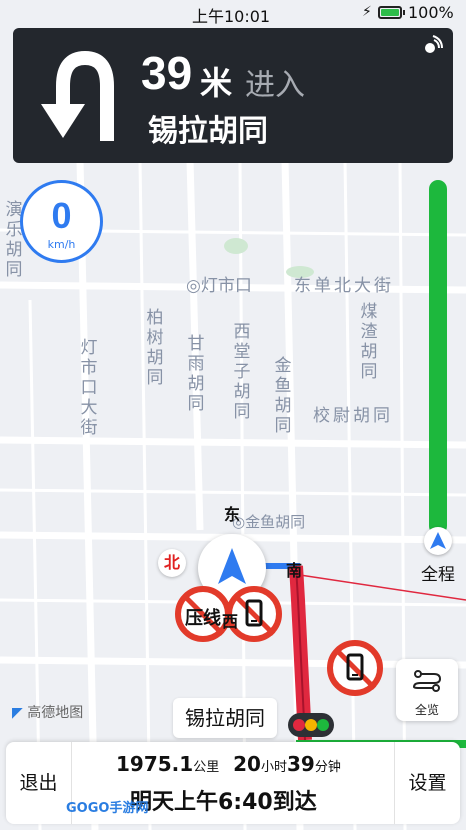 The height and width of the screenshot is (830, 466). Describe the element at coordinates (167, 73) in the screenshot. I see `guidance-distance: 39` at that location.